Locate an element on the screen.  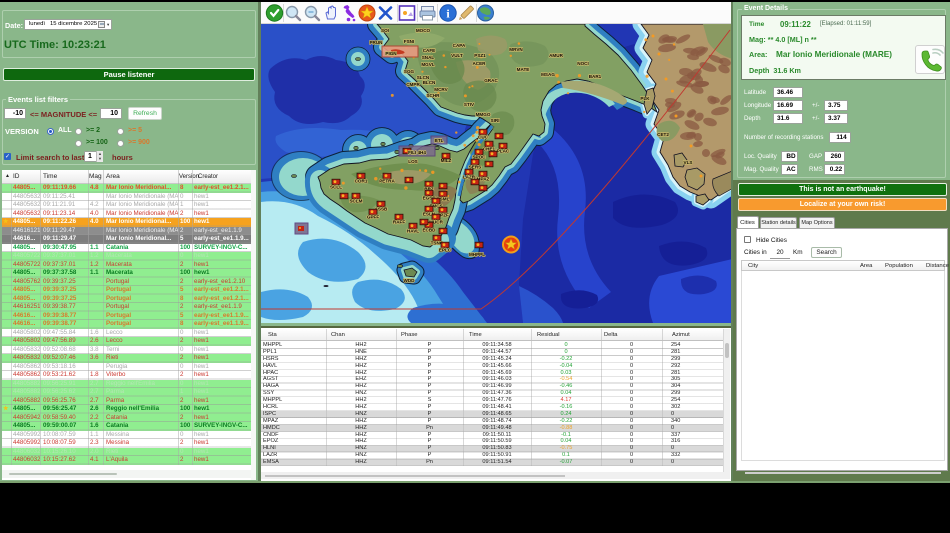
svg-text: EPLC is located at coordinates (445, 250).